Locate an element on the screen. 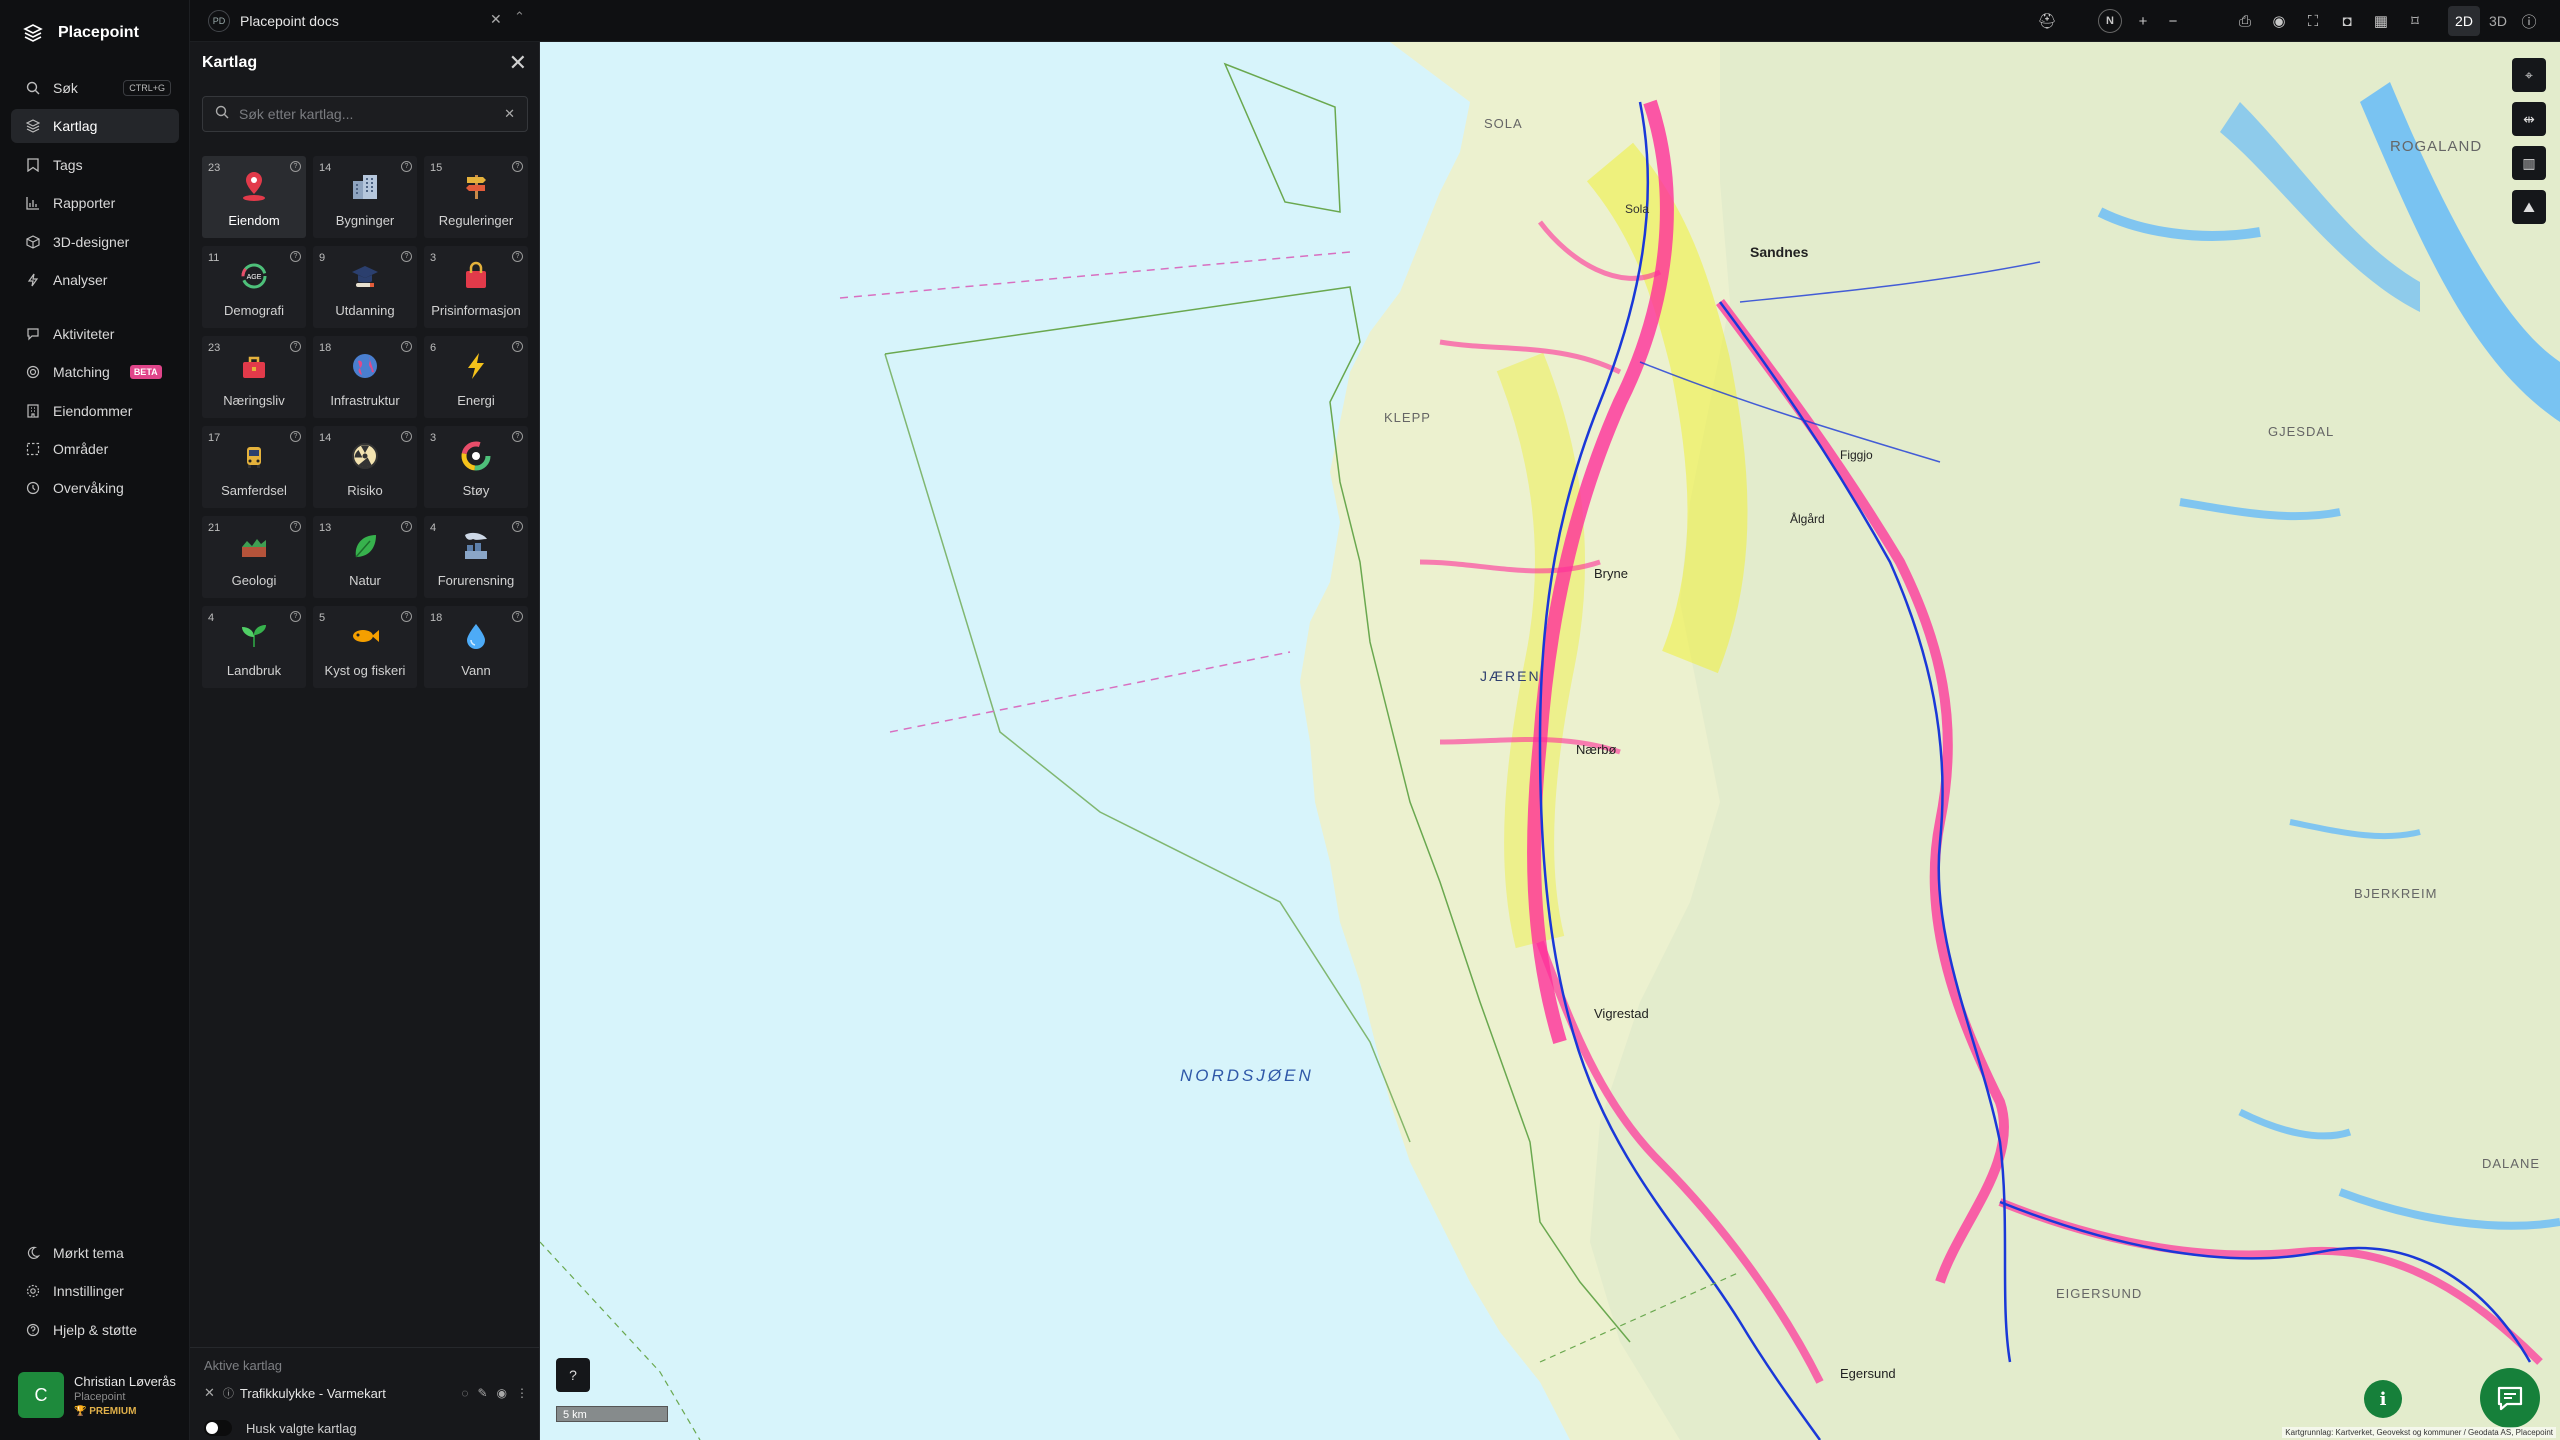  mode-2d-button: 2D is located at coordinates (2464, 21).